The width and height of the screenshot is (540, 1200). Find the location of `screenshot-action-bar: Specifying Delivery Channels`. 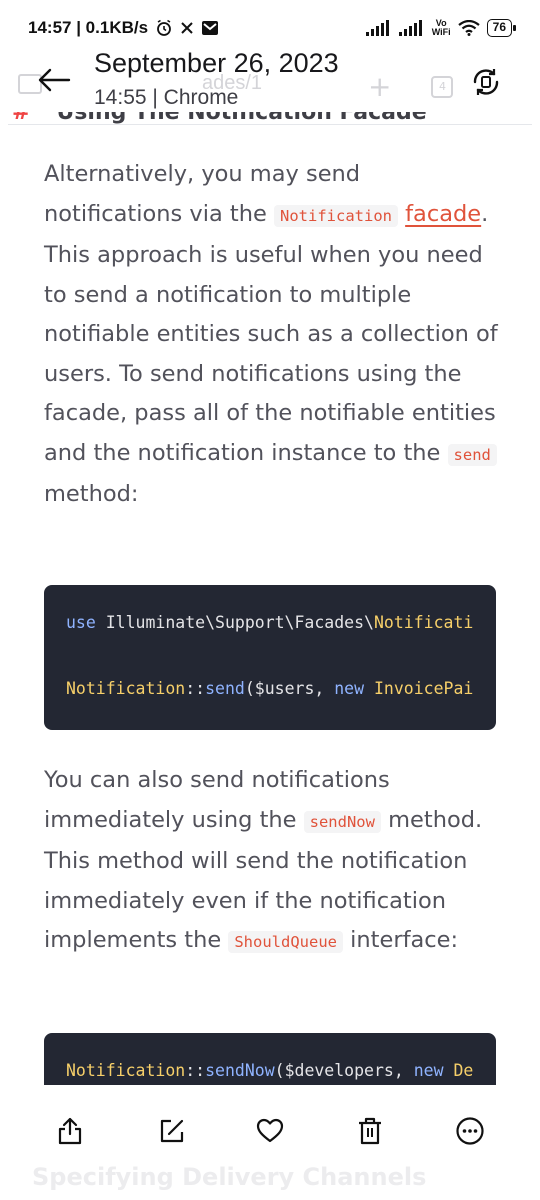

screenshot-action-bar: Specifying Delivery Channels is located at coordinates (270, 1142).